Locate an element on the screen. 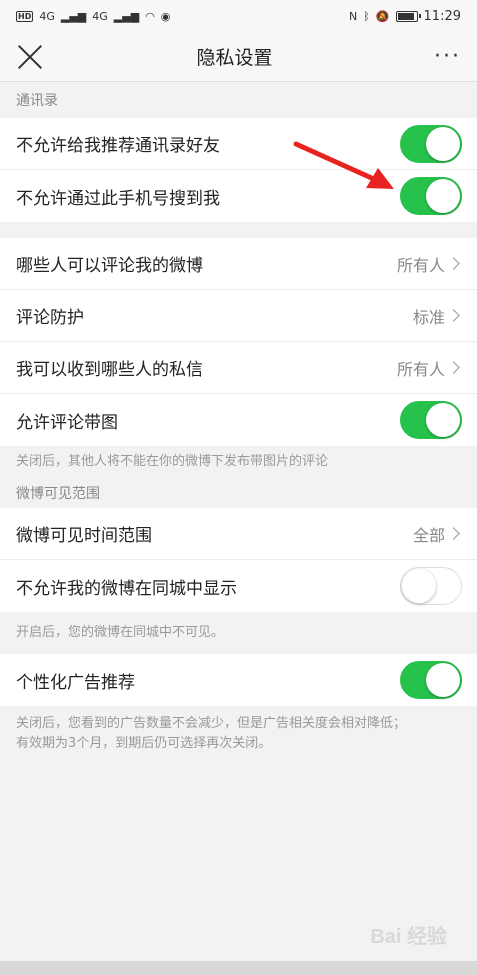 This screenshot has width=477, height=975. ads-group: 个性化广告推荐 is located at coordinates (238, 680).